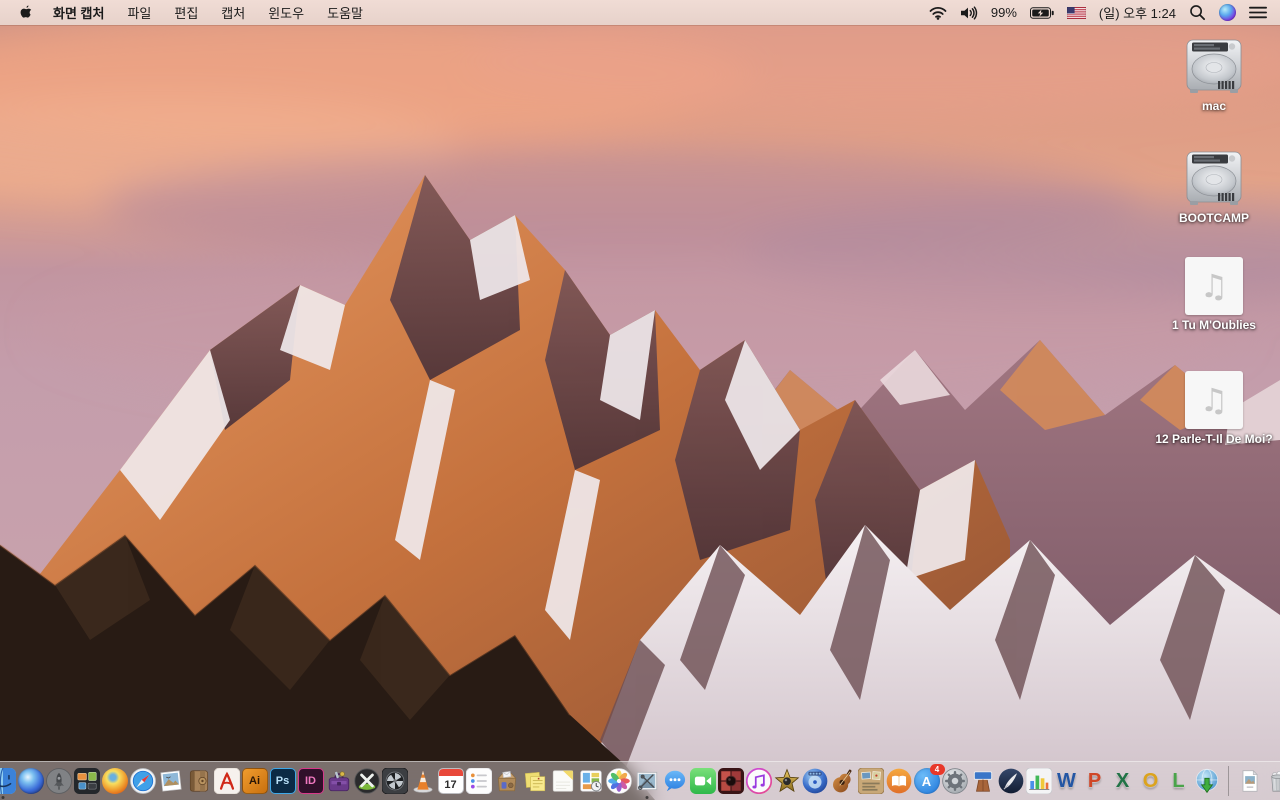 The image size is (1280, 800). What do you see at coordinates (843, 781) in the screenshot?
I see `dock-garageband-icon` at bounding box center [843, 781].